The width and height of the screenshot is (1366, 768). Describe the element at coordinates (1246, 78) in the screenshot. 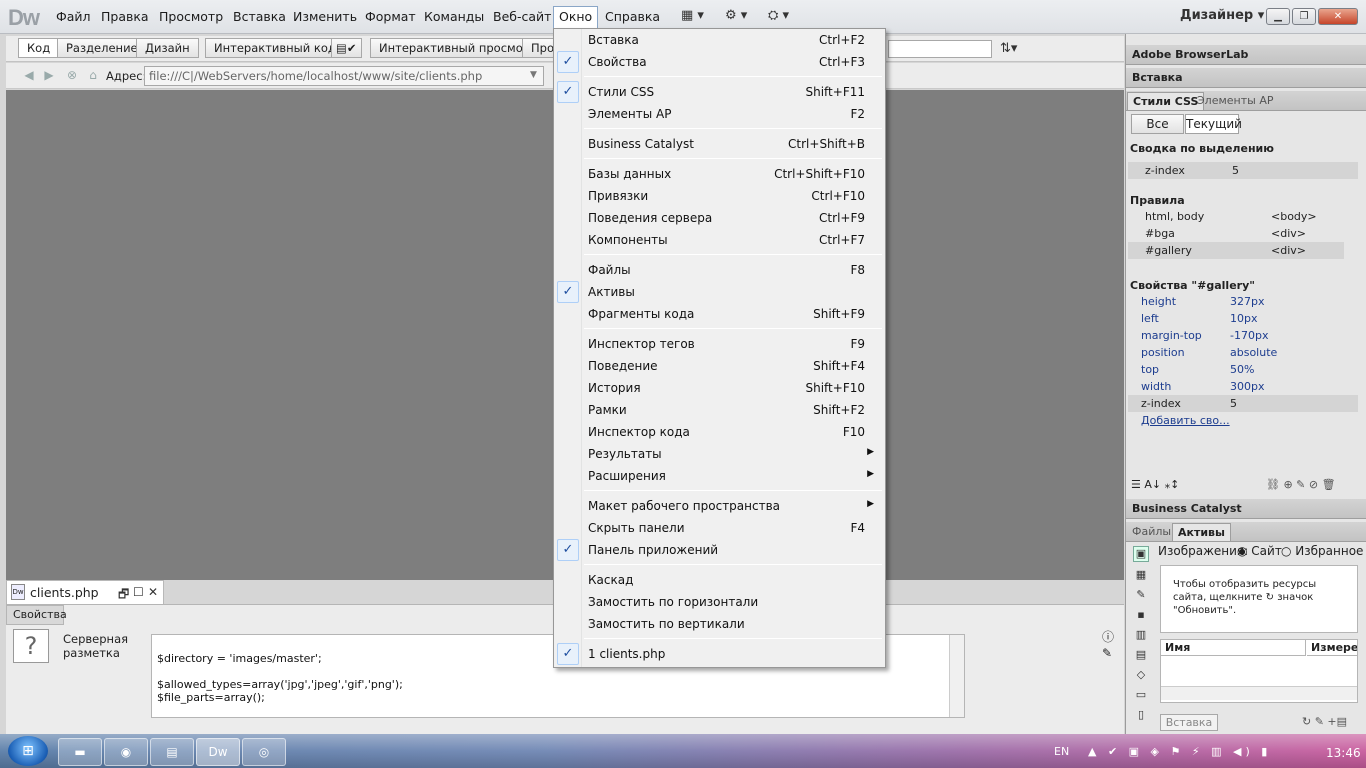

I see `insert-panel-header: Вставка` at that location.